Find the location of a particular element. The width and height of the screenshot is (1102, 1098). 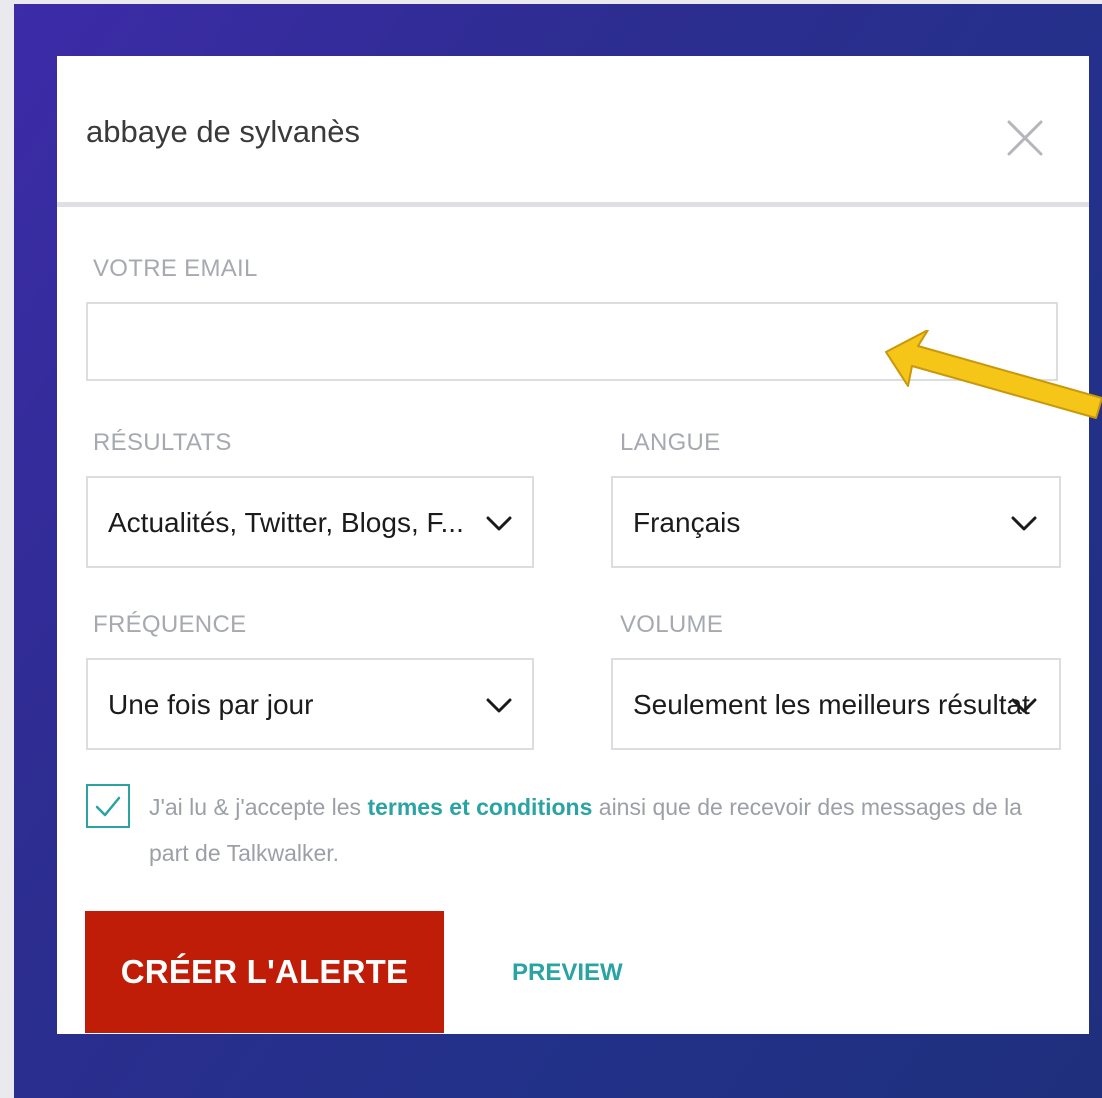

language-label: LANGUE is located at coordinates (670, 442).